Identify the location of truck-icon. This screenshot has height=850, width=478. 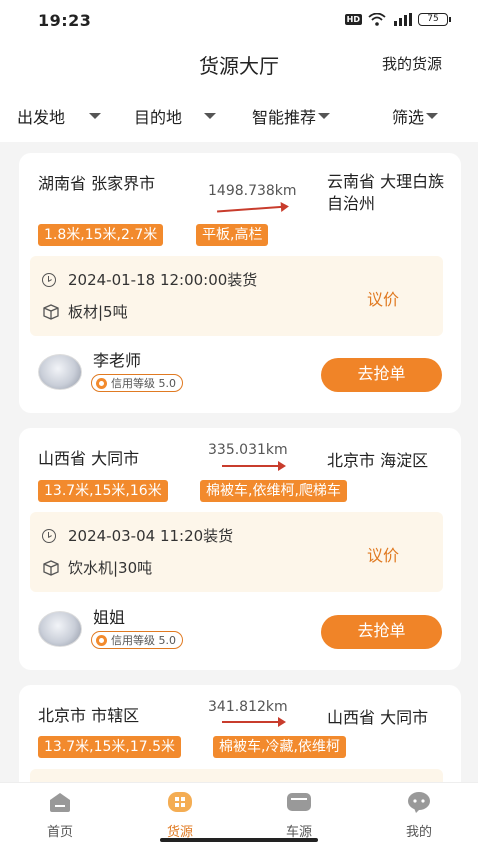
(299, 802).